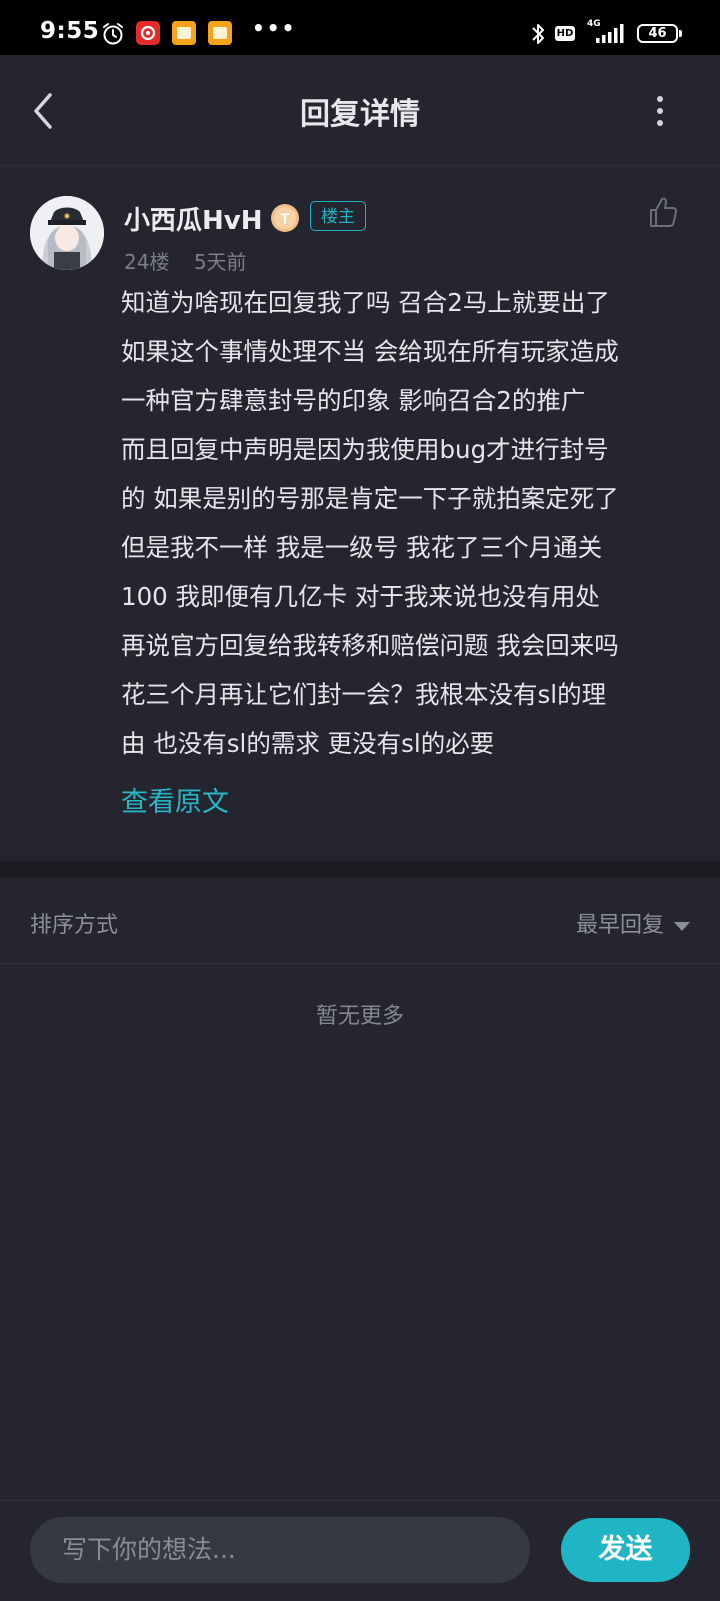 Image resolution: width=720 pixels, height=1601 pixels. Describe the element at coordinates (360, 869) in the screenshot. I see `section-divider` at that location.